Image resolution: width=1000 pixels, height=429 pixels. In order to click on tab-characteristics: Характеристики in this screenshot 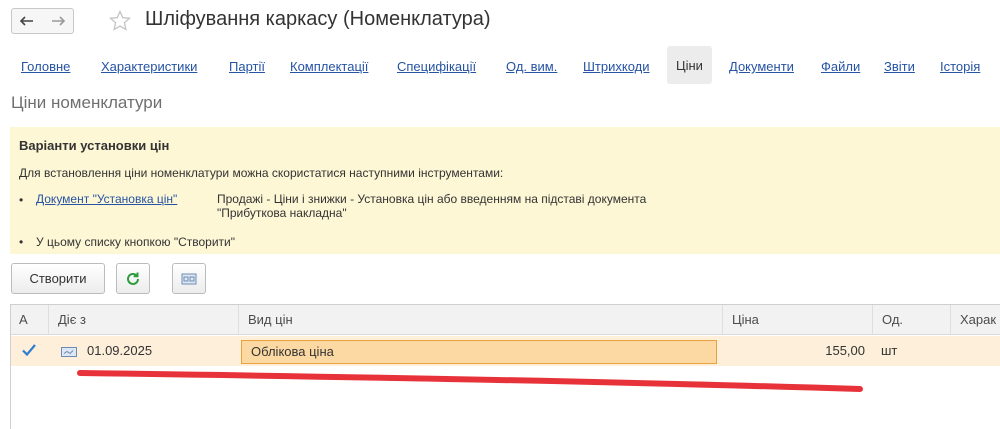, I will do `click(149, 66)`.